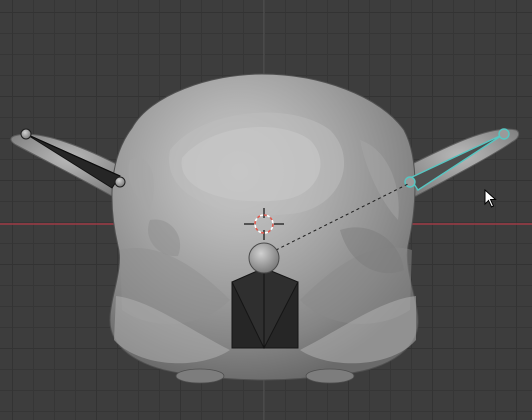  Describe the element at coordinates (490, 198) in the screenshot. I see `arrow-cursor-icon` at that location.